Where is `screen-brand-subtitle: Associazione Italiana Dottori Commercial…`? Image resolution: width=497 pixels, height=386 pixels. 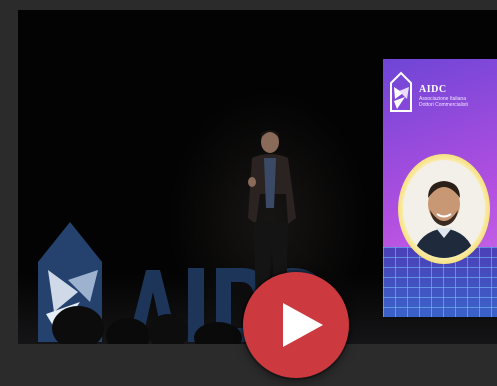 screen-brand-subtitle: Associazione Italiana Dottori Commercial… is located at coordinates (457, 102).